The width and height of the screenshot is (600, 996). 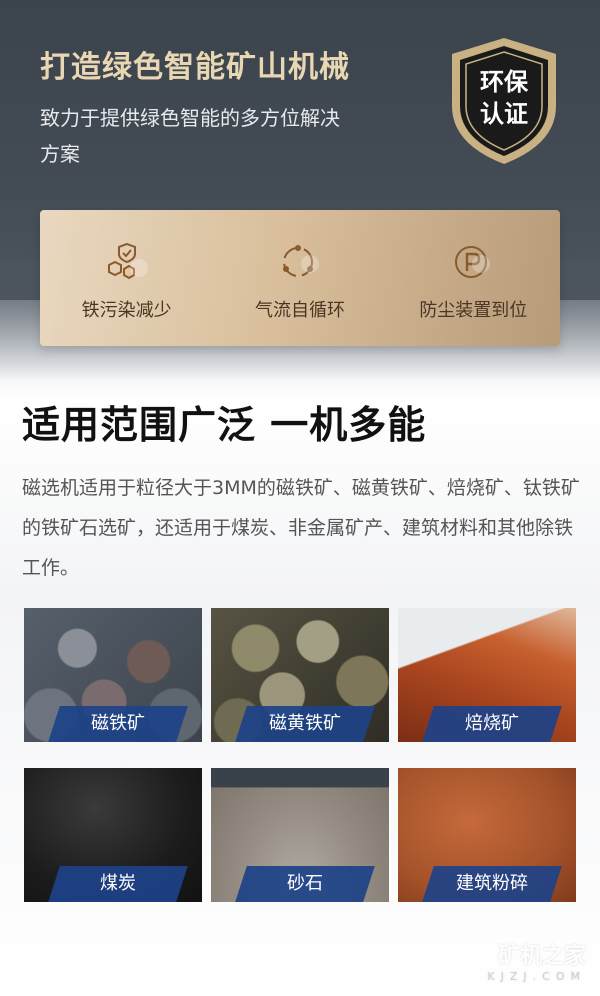 I want to click on cycle-arrows-icon, so click(x=300, y=261).